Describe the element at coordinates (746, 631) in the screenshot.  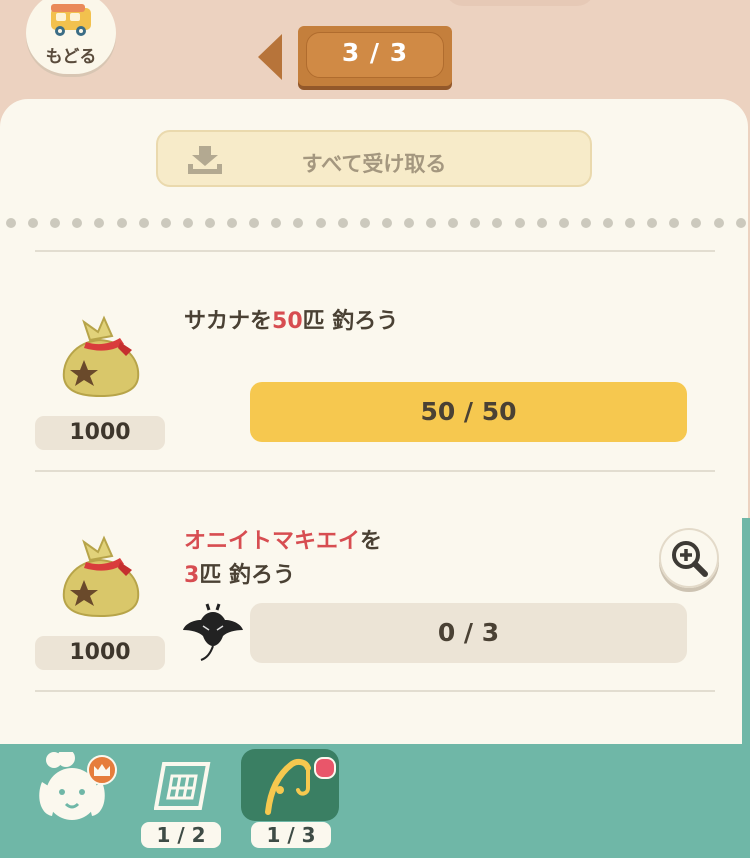
I see `scroll-edge` at that location.